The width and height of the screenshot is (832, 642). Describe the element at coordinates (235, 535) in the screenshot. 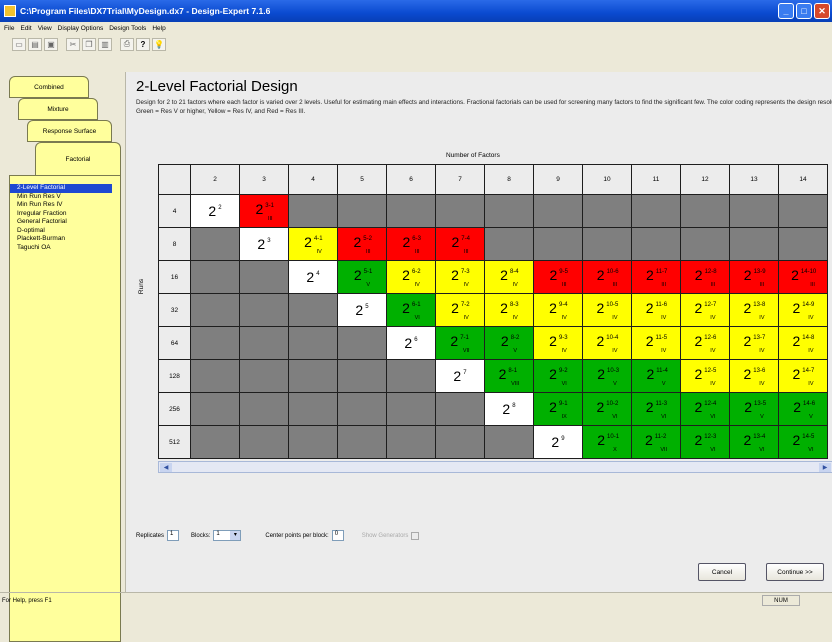

I see `chevron-down-icon: ▾` at that location.